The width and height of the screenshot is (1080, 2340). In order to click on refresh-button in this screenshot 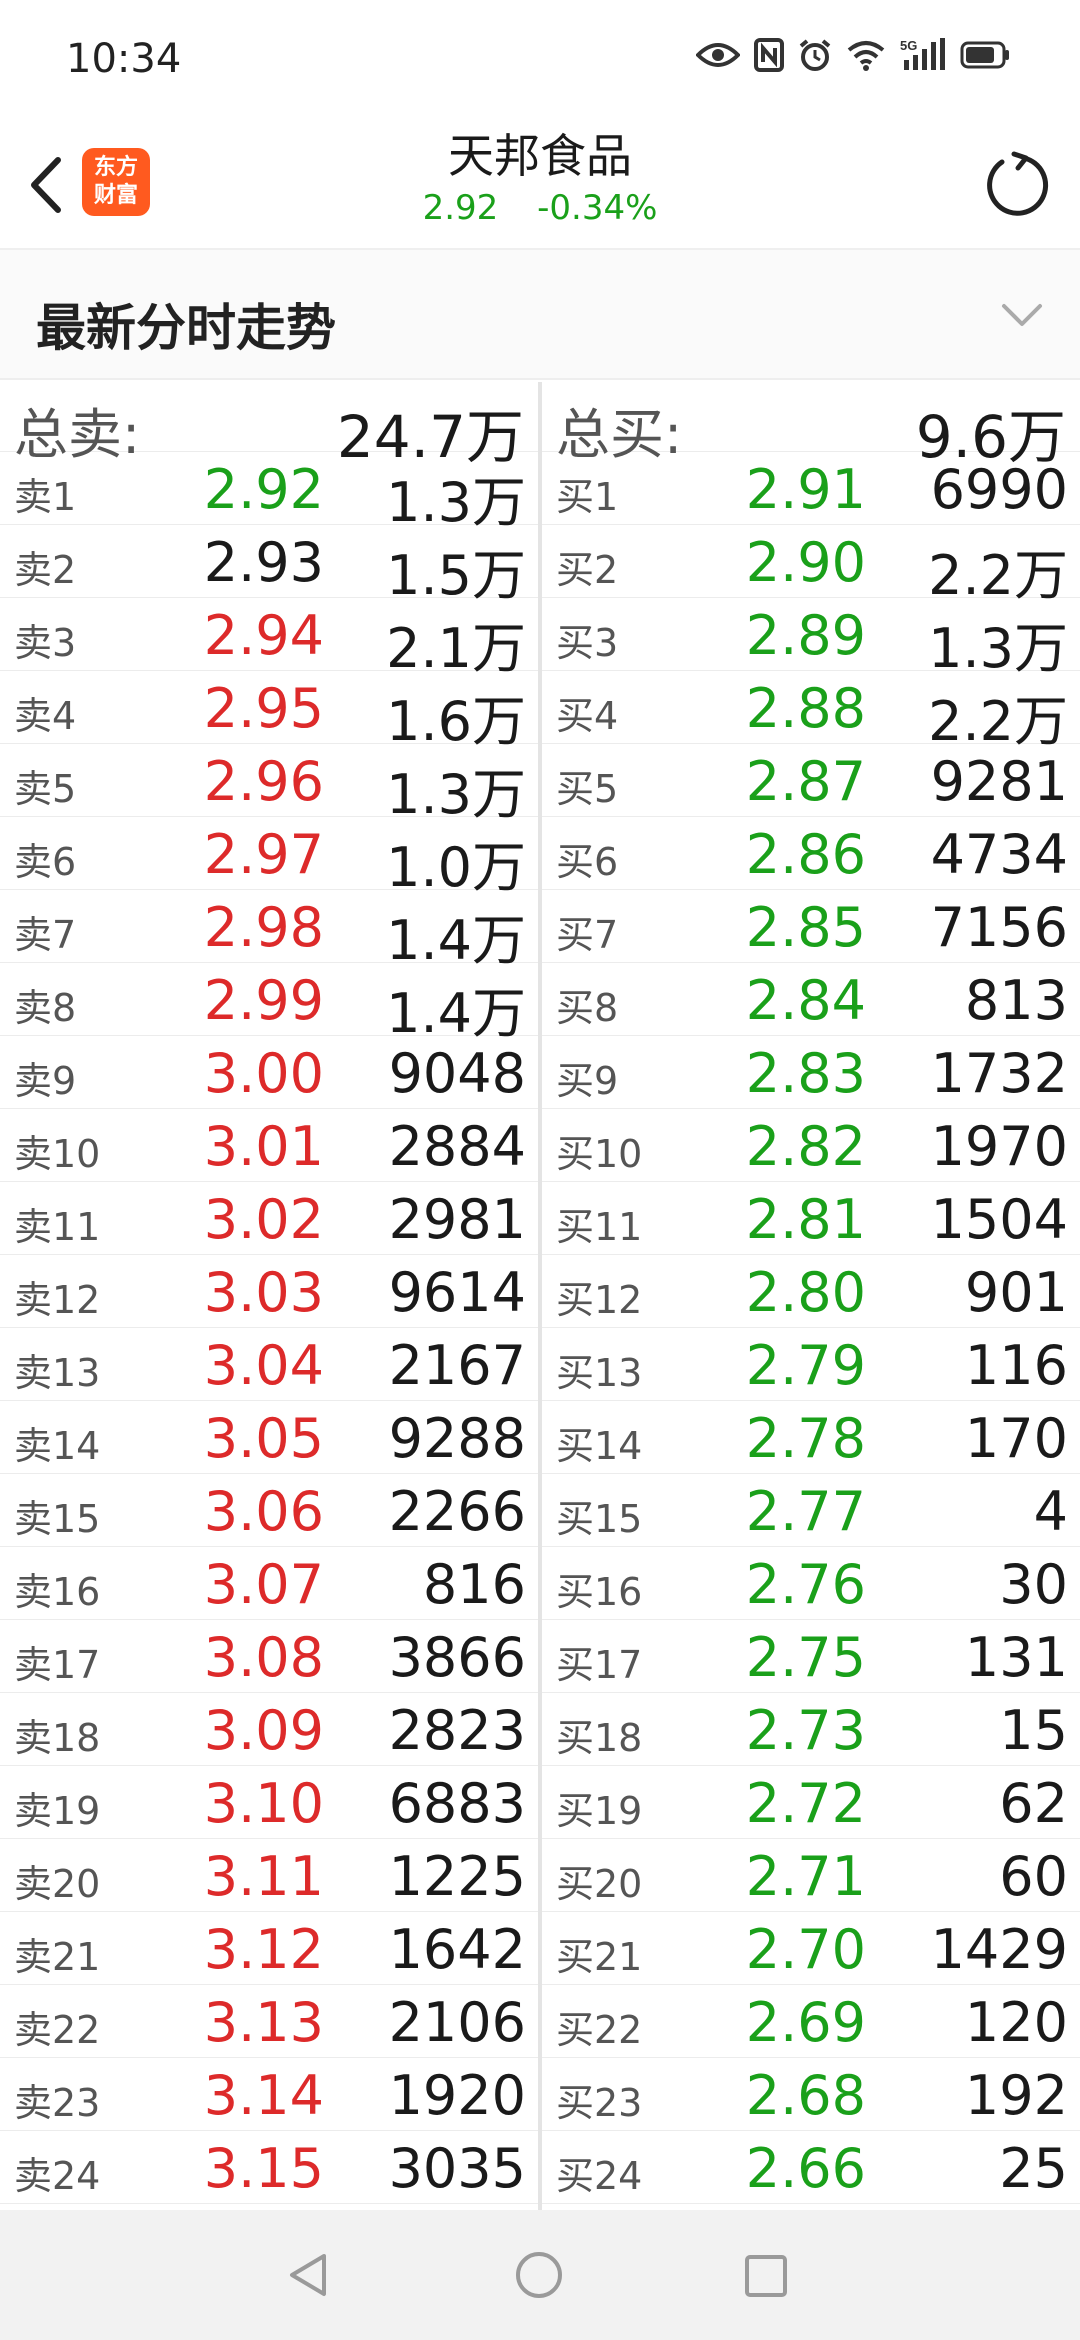, I will do `click(1017, 185)`.